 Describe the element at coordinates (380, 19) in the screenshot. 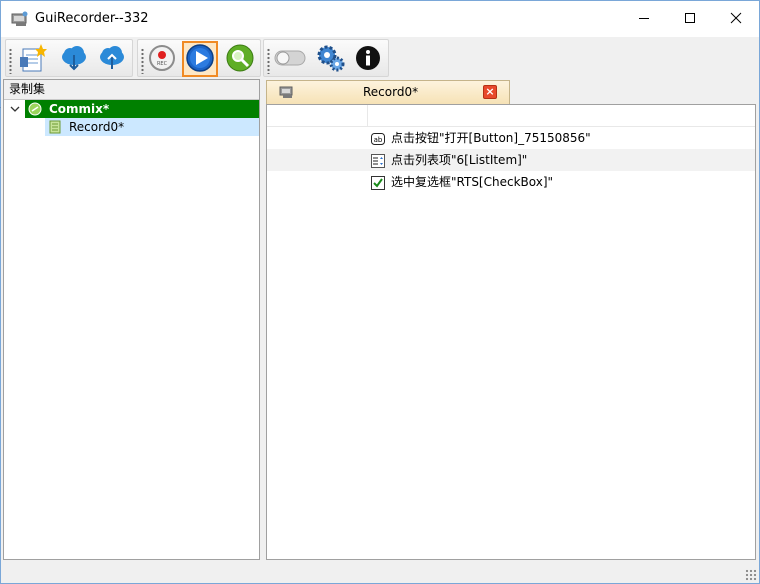

I see `title-bar: GuiRecorder--332` at that location.